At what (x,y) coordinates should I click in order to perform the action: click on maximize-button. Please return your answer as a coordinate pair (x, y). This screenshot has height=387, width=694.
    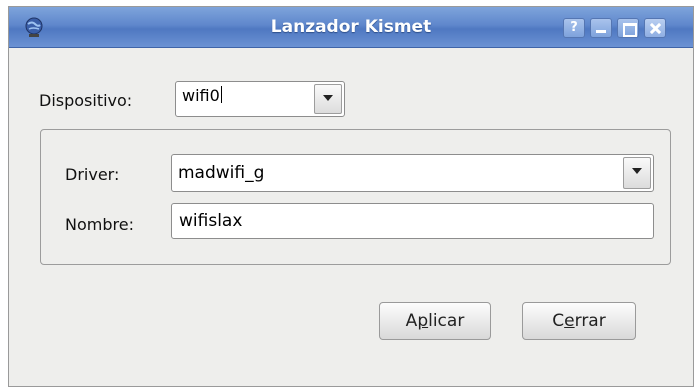
    Looking at the image, I should click on (628, 28).